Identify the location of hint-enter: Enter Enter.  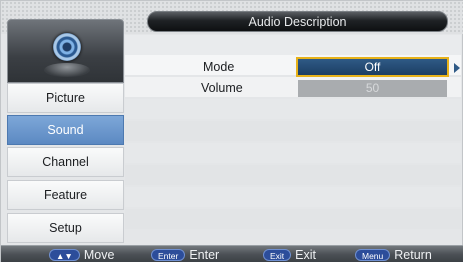
(185, 255).